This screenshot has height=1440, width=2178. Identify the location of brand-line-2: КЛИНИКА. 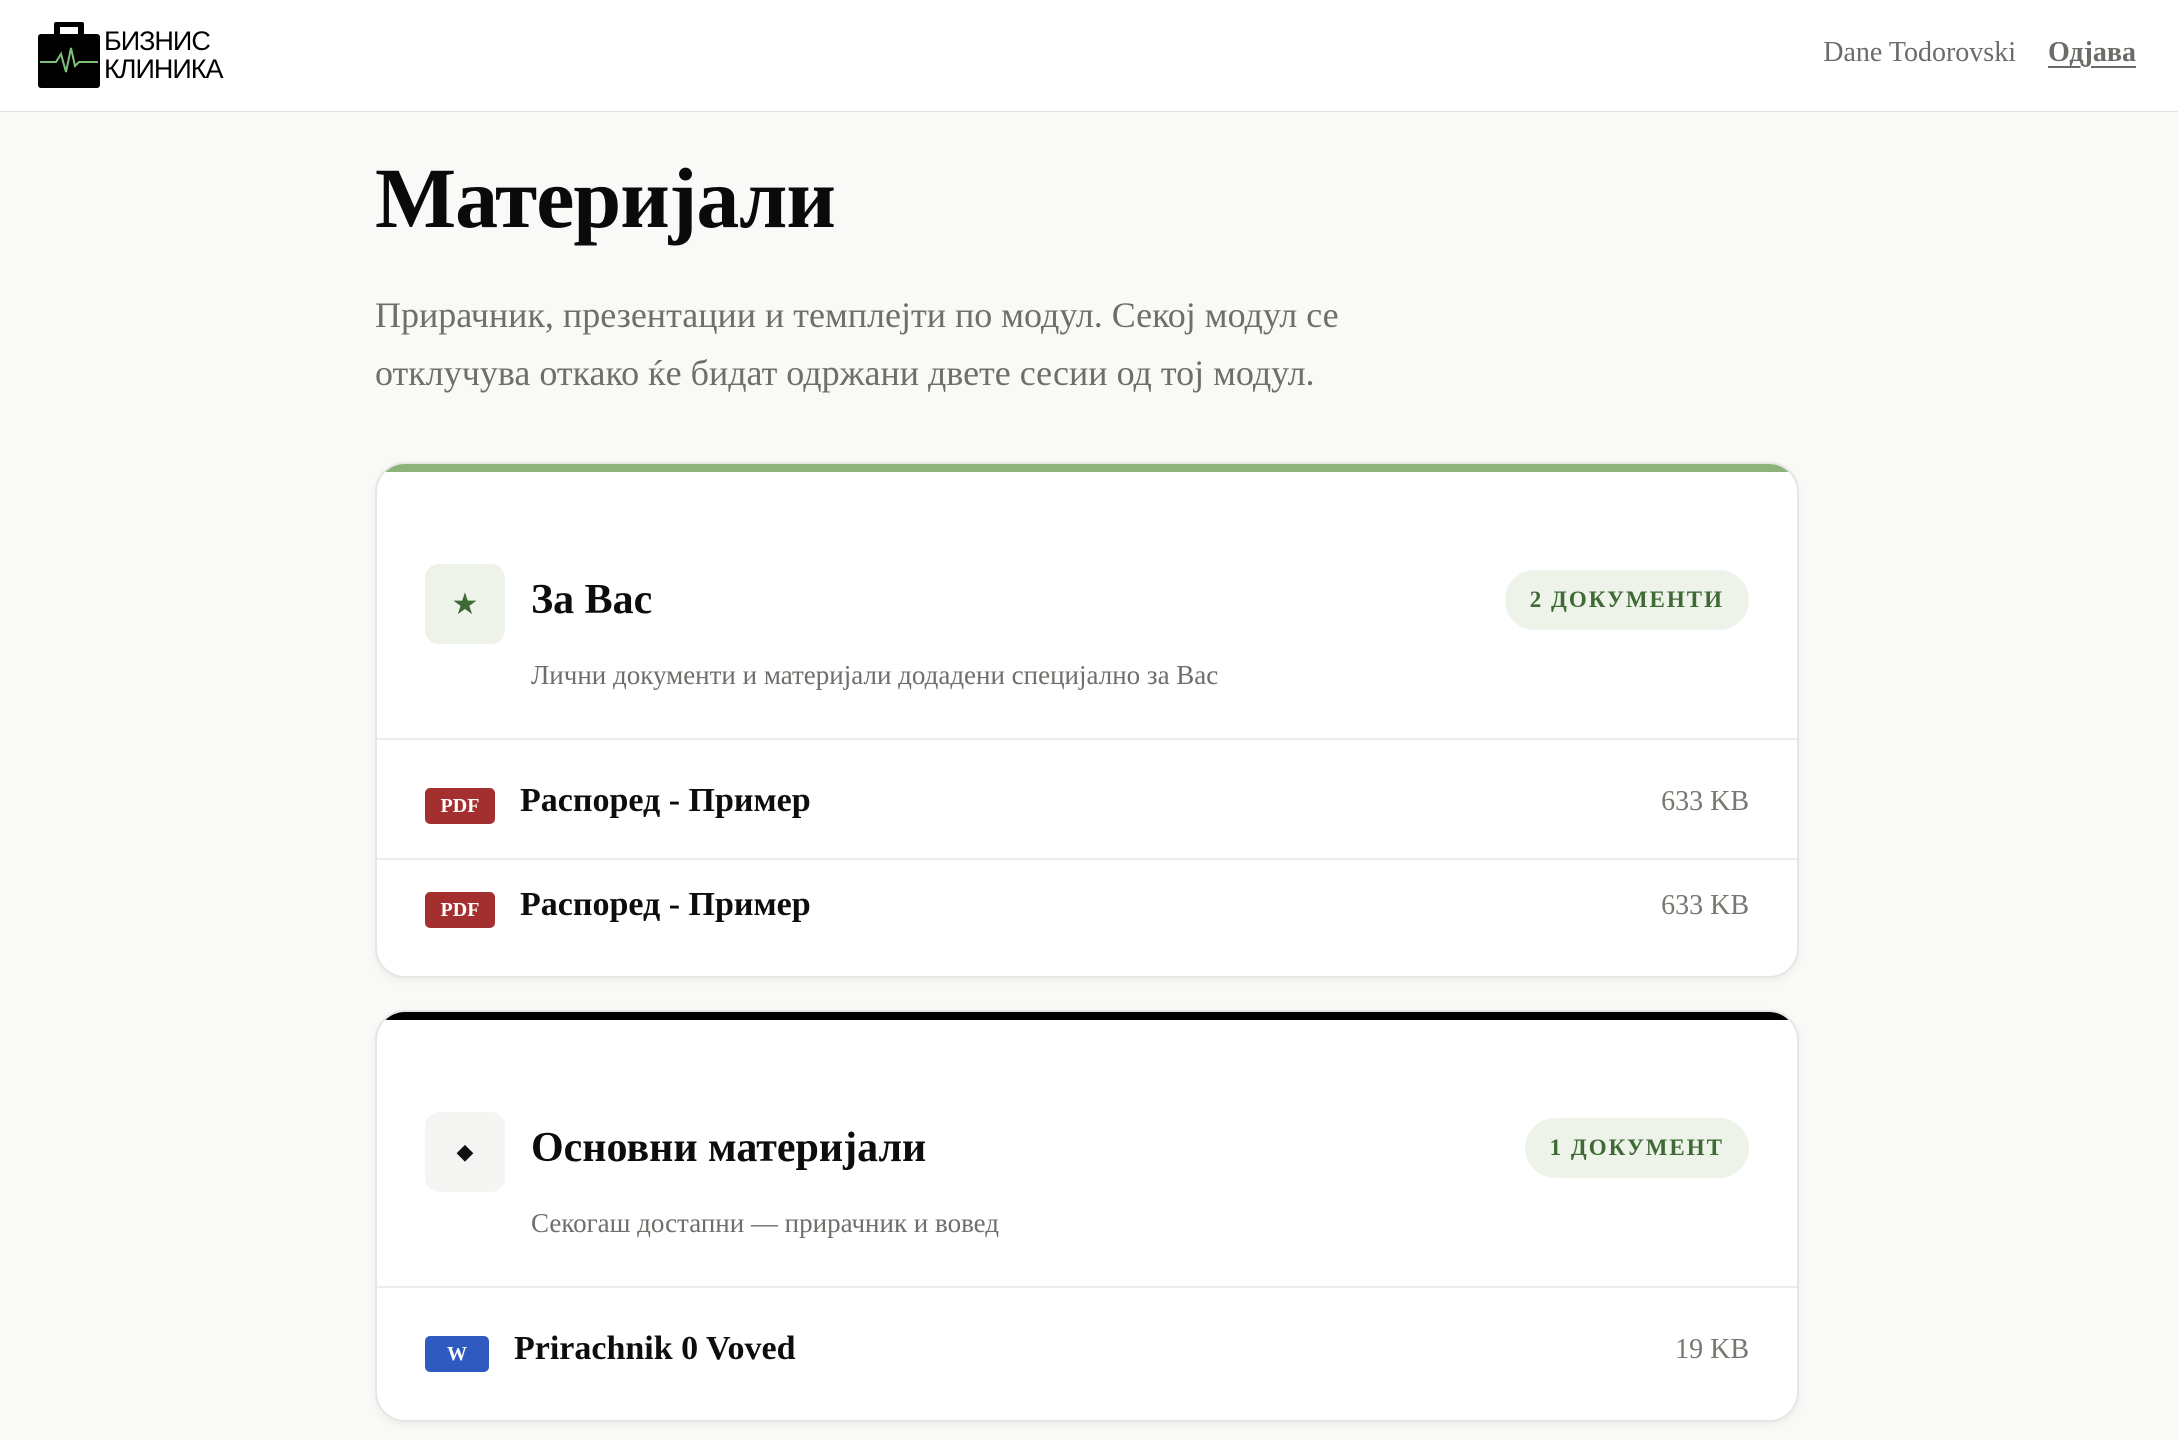
(163, 69).